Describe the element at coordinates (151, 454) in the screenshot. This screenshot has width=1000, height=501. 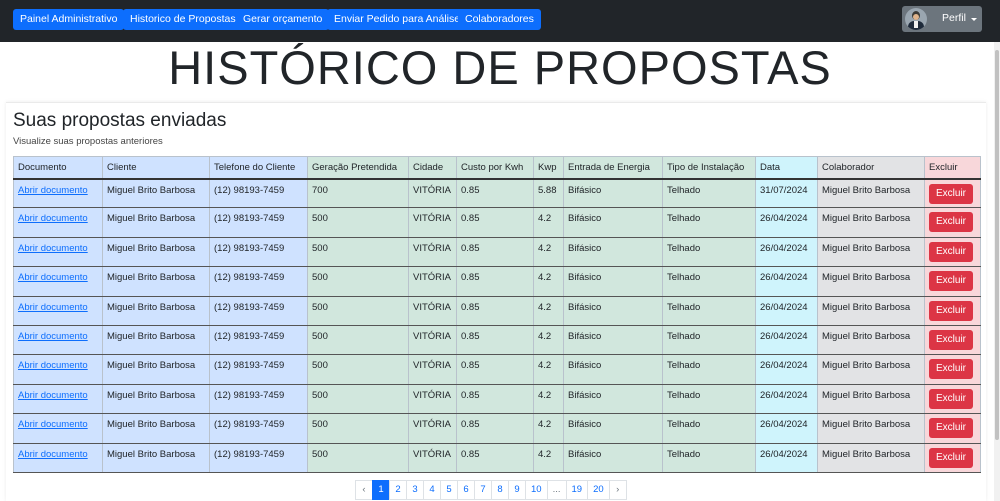
I see `cell-cliente: Miguel Brito Barbosa` at that location.